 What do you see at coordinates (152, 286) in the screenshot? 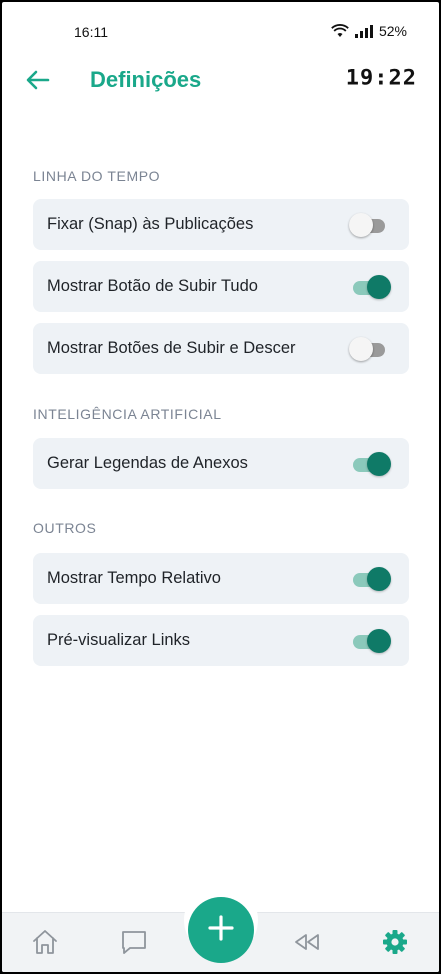
I see `setting-label: Mostrar Botão de Subir Tudo` at bounding box center [152, 286].